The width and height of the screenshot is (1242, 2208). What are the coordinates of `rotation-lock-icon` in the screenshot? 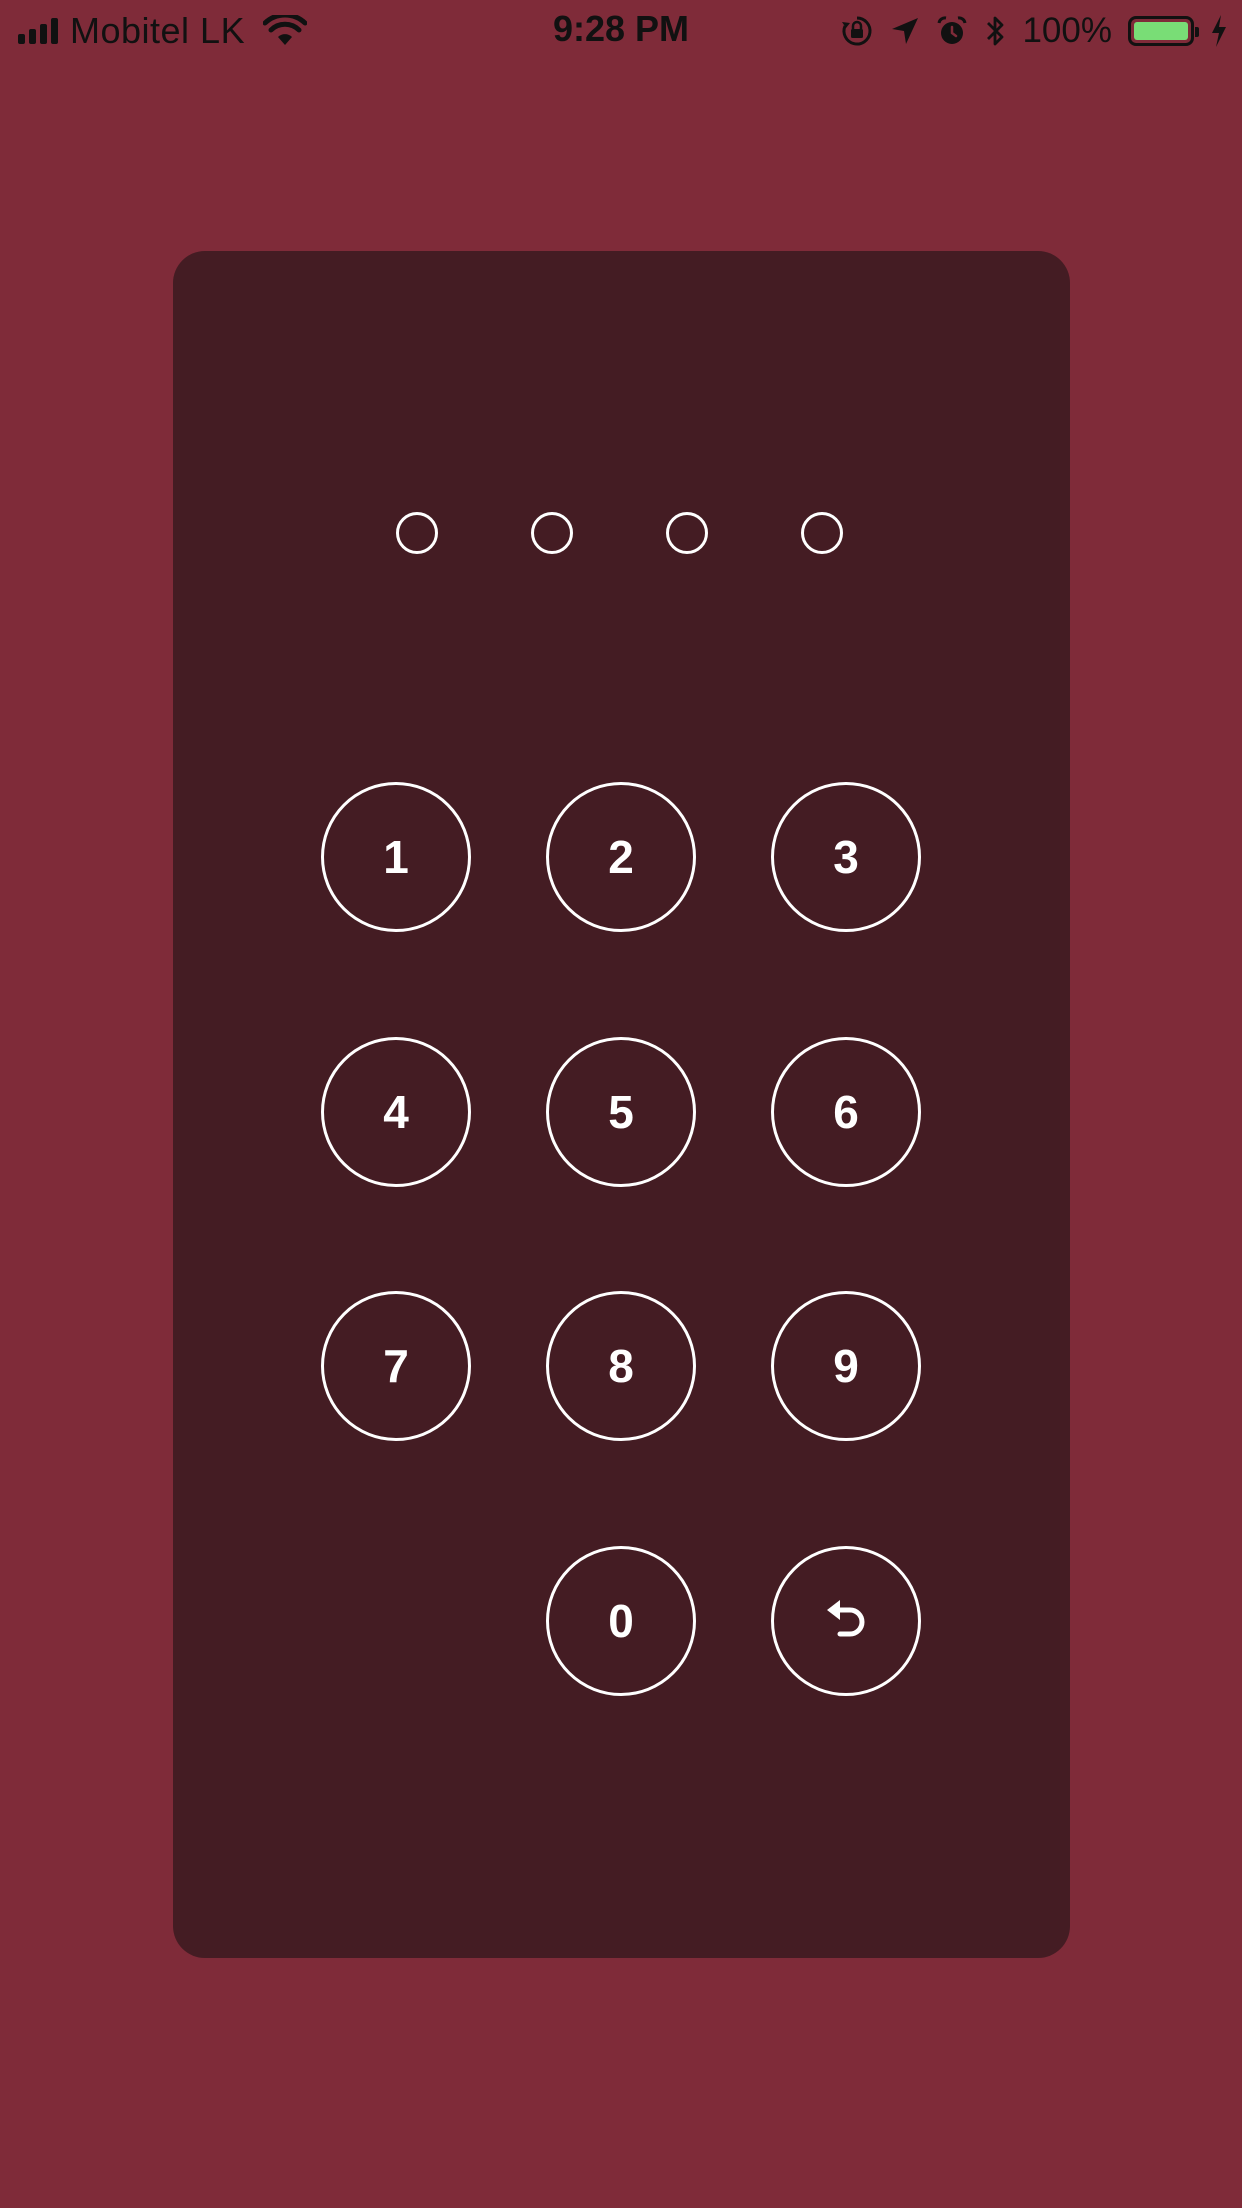 It's located at (857, 31).